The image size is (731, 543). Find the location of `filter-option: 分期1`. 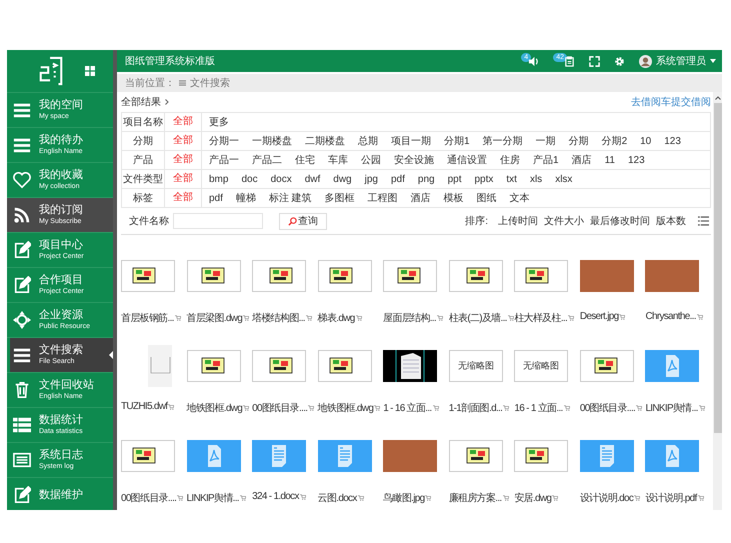

filter-option: 分期1 is located at coordinates (457, 141).